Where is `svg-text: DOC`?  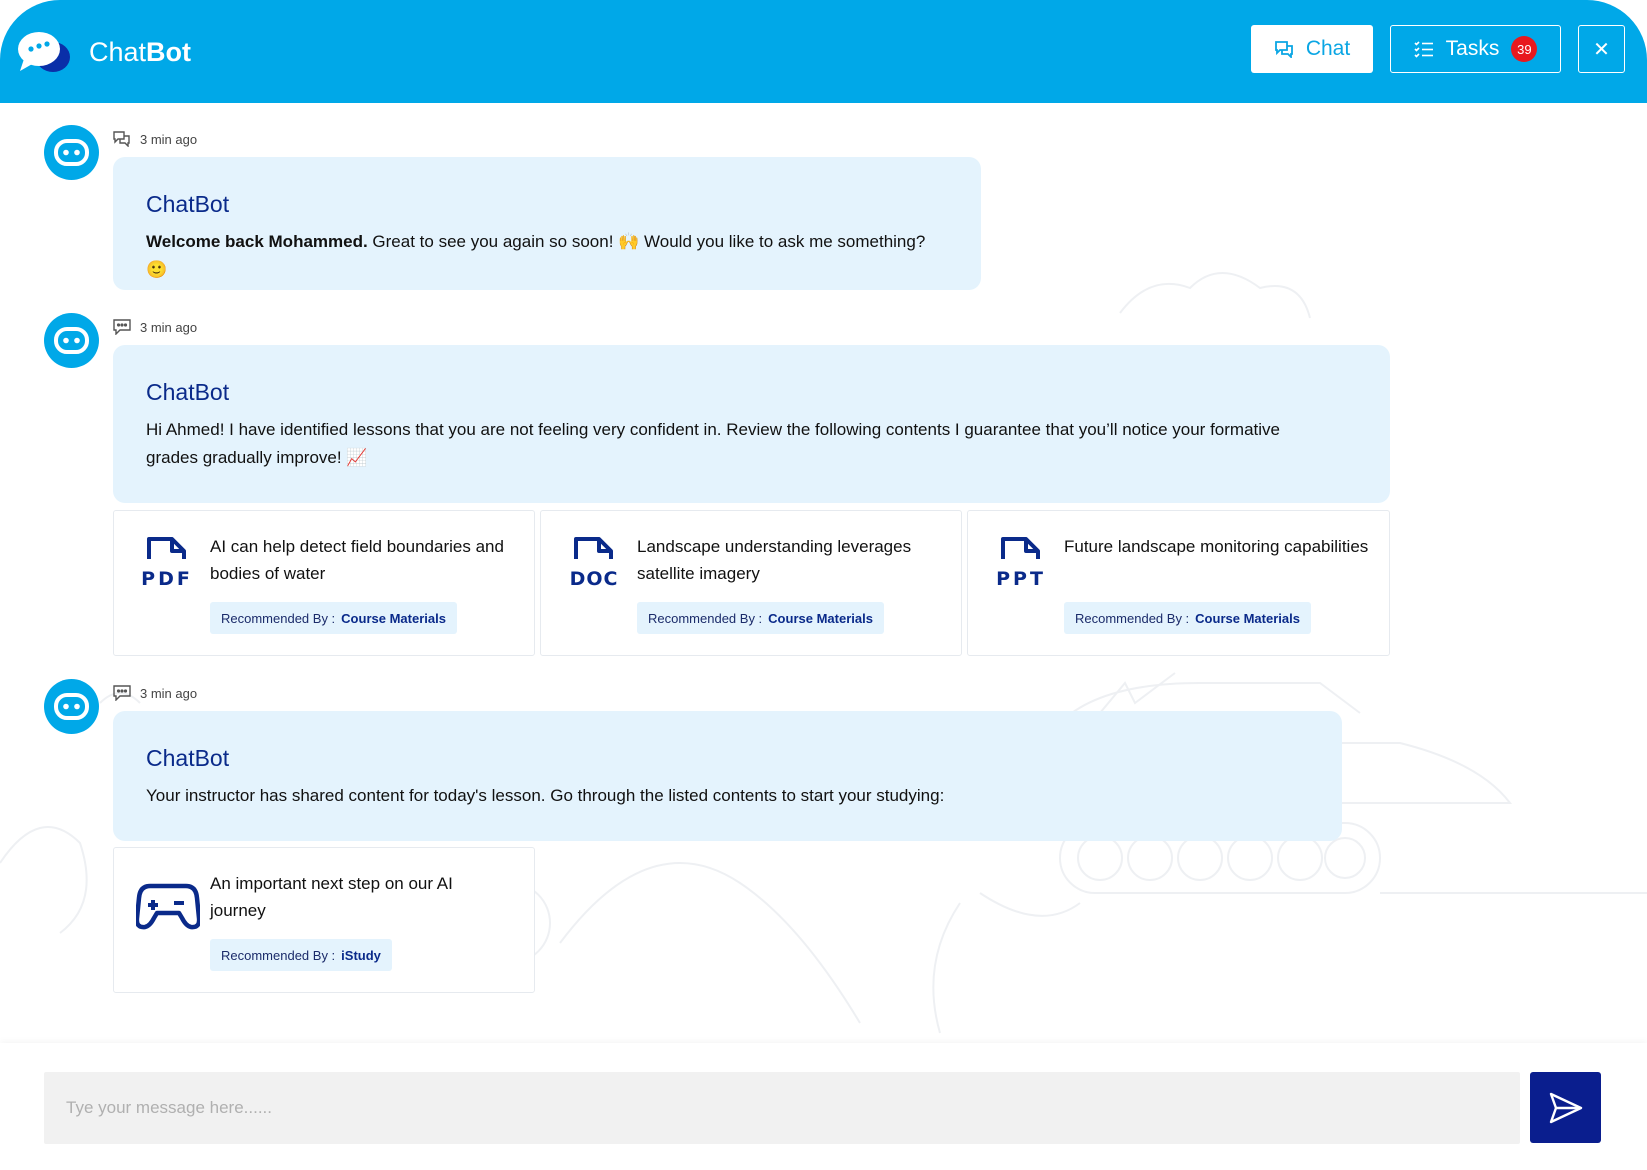 svg-text: DOC is located at coordinates (594, 579).